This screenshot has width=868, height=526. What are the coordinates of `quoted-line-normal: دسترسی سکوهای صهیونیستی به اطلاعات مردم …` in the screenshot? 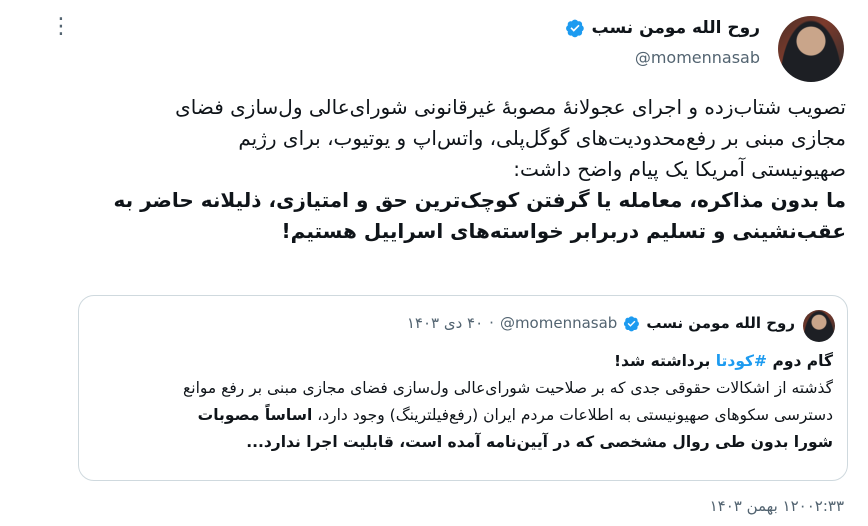 It's located at (572, 415).